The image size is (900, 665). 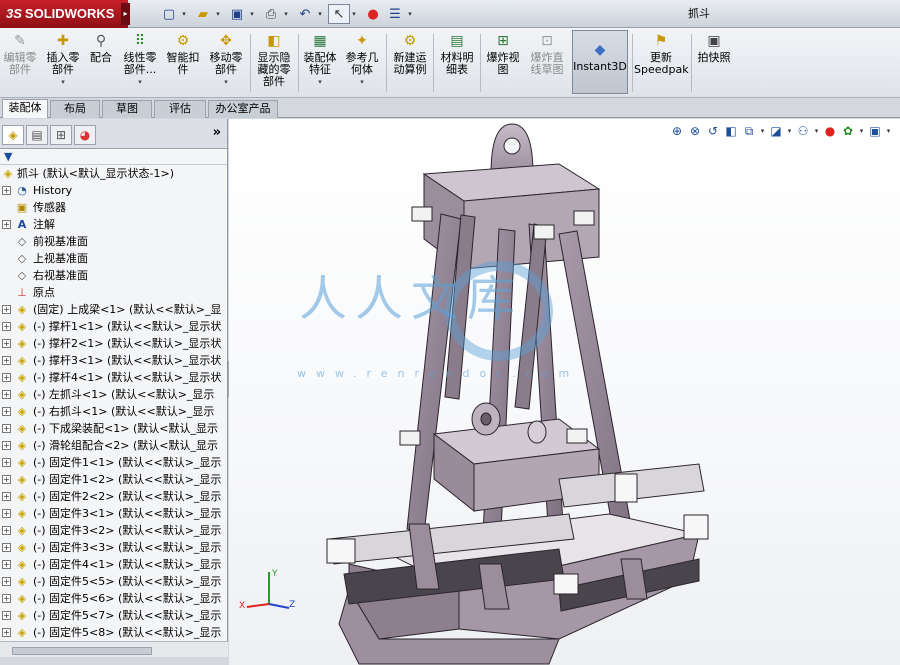 What do you see at coordinates (305, 14) in the screenshot?
I see `undo-icon: ↶` at bounding box center [305, 14].